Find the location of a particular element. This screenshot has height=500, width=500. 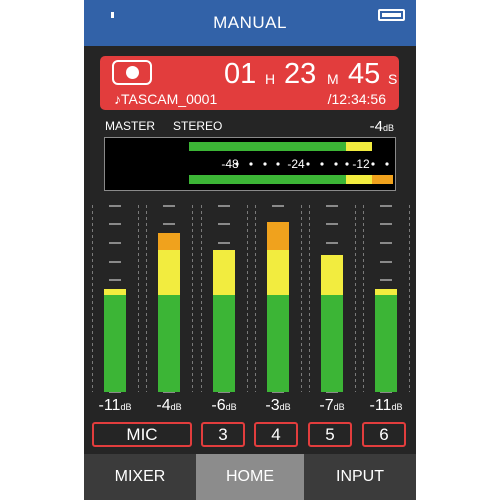

channel-level-value: -4 is located at coordinates (163, 405).